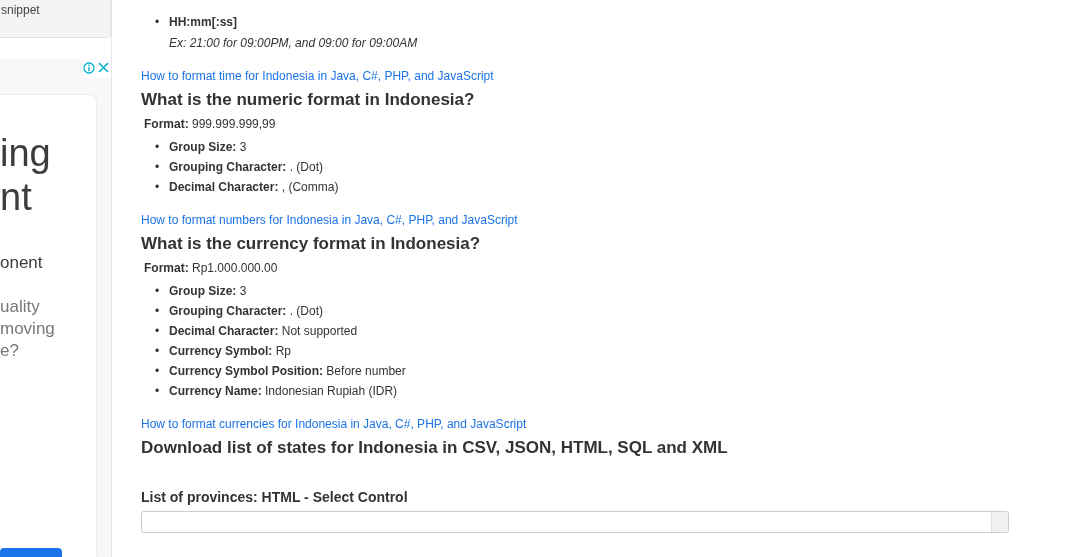  I want to click on ad-text: onent, so click(21, 263).